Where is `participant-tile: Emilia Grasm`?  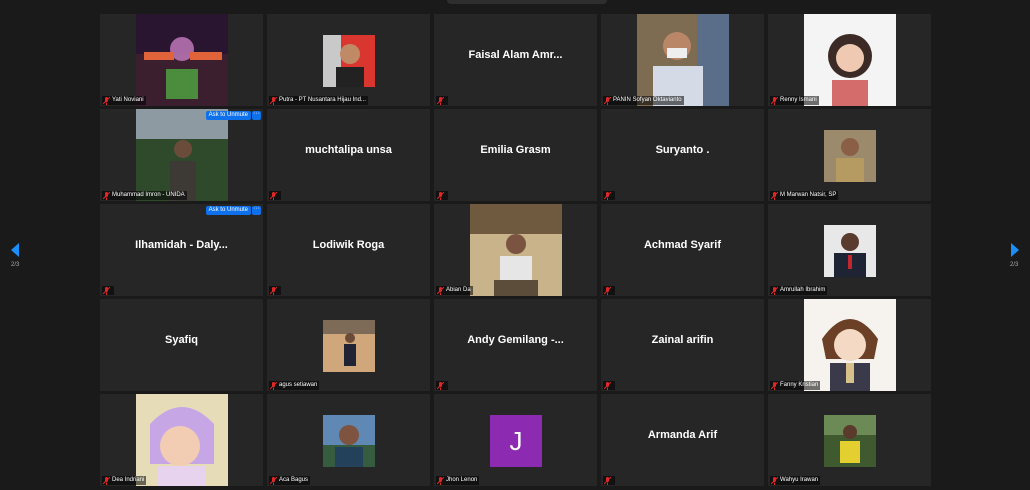 participant-tile: Emilia Grasm is located at coordinates (515, 155).